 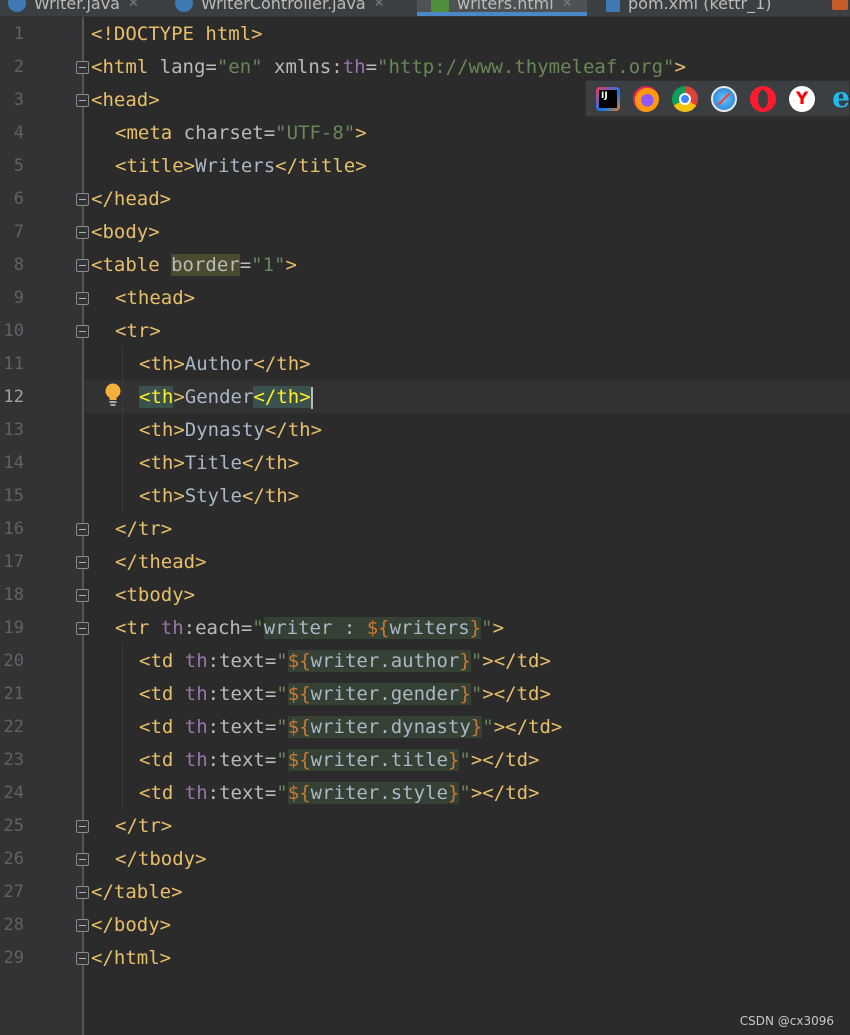 What do you see at coordinates (13, 364) in the screenshot?
I see `line-number: 11` at bounding box center [13, 364].